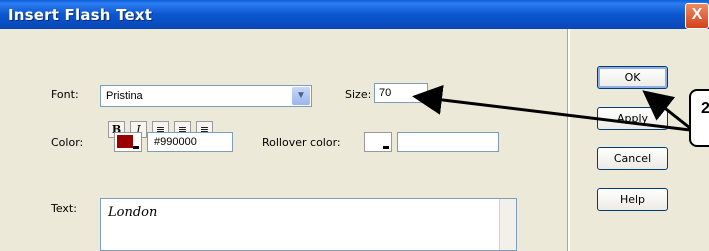 Image resolution: width=709 pixels, height=251 pixels. What do you see at coordinates (697, 16) in the screenshot?
I see `close-button: X` at bounding box center [697, 16].